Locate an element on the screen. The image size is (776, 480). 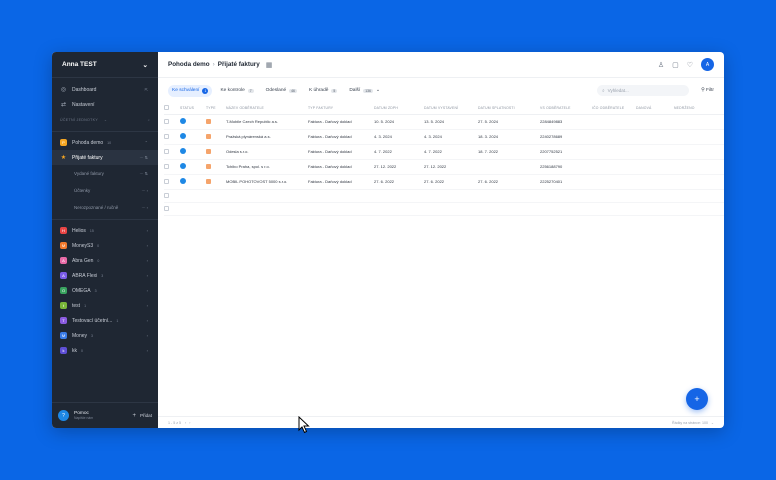
unit-count: 0 is located at coordinates (98, 260).